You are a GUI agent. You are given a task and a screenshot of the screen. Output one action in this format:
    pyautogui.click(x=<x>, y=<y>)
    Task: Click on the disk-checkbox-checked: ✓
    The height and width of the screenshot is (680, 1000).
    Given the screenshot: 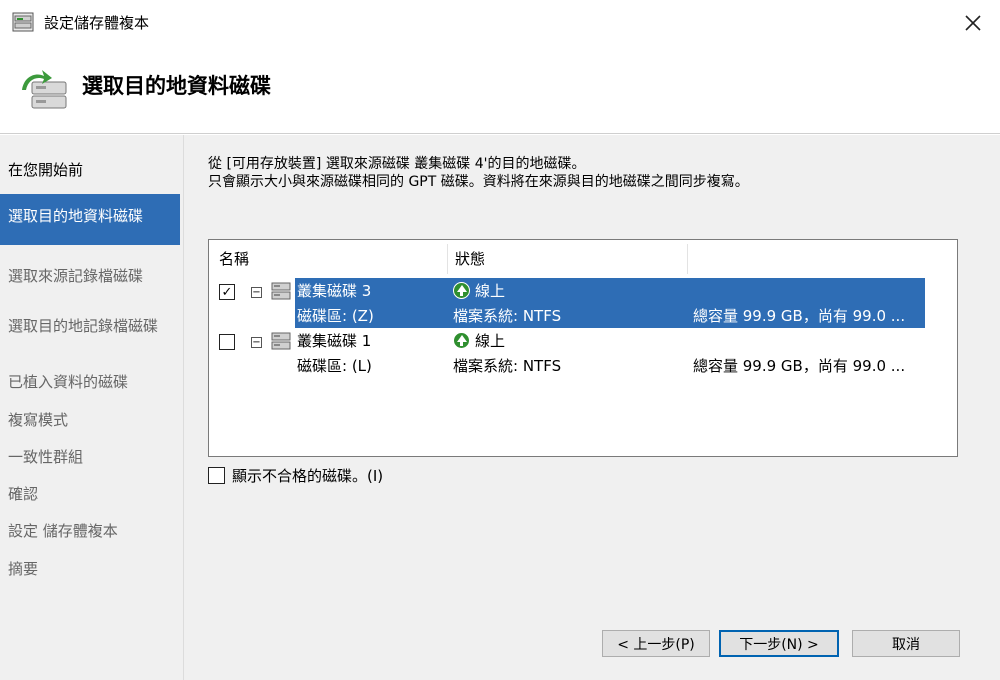 What is the action you would take?
    pyautogui.click(x=227, y=292)
    